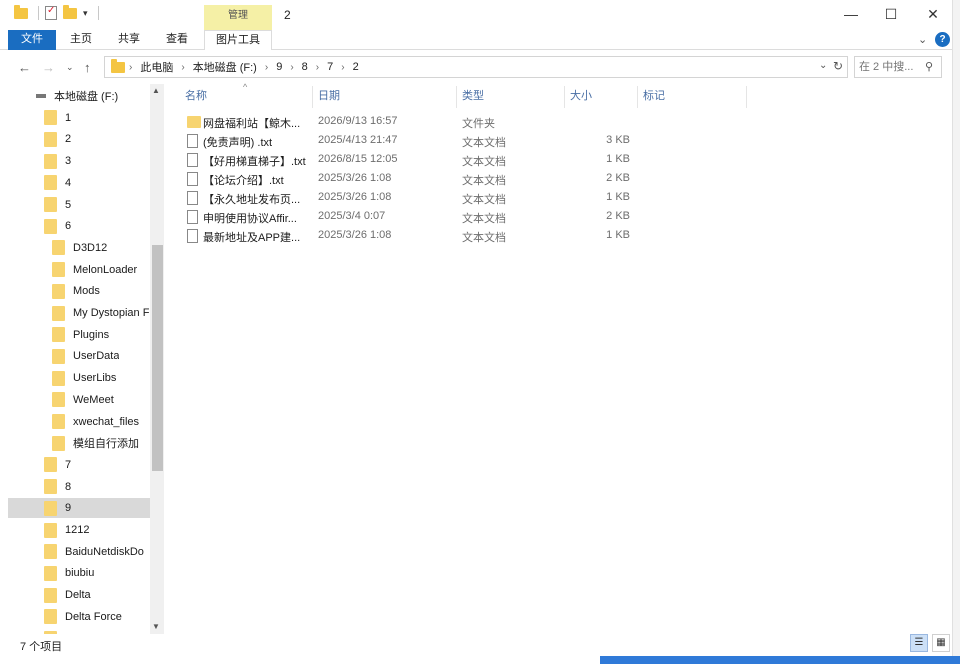 The width and height of the screenshot is (960, 664). Describe the element at coordinates (480, 40) in the screenshot. I see `ribbon-tabs: 文件 主页 共享 查看 图片工具` at that location.